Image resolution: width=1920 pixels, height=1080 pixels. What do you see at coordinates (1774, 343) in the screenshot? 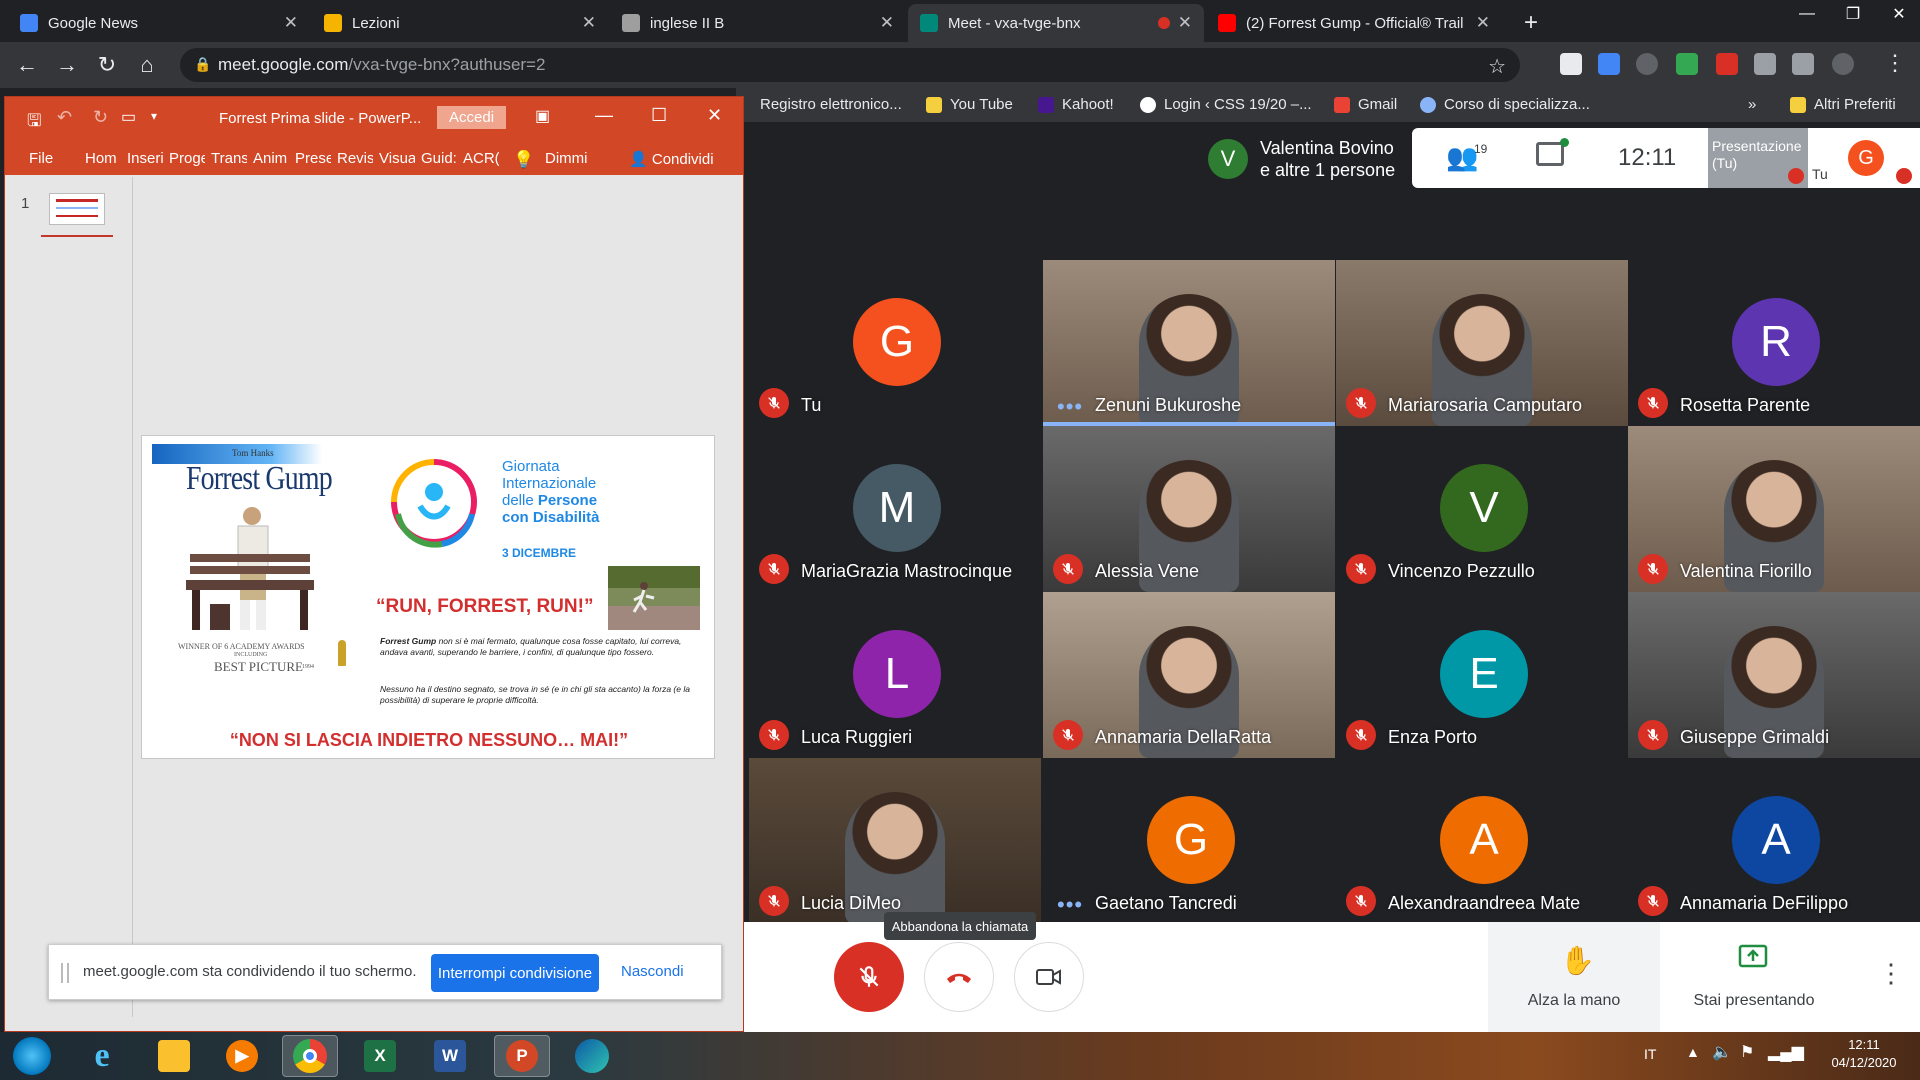
I see `participant-tile: R Rosetta Parente` at bounding box center [1774, 343].